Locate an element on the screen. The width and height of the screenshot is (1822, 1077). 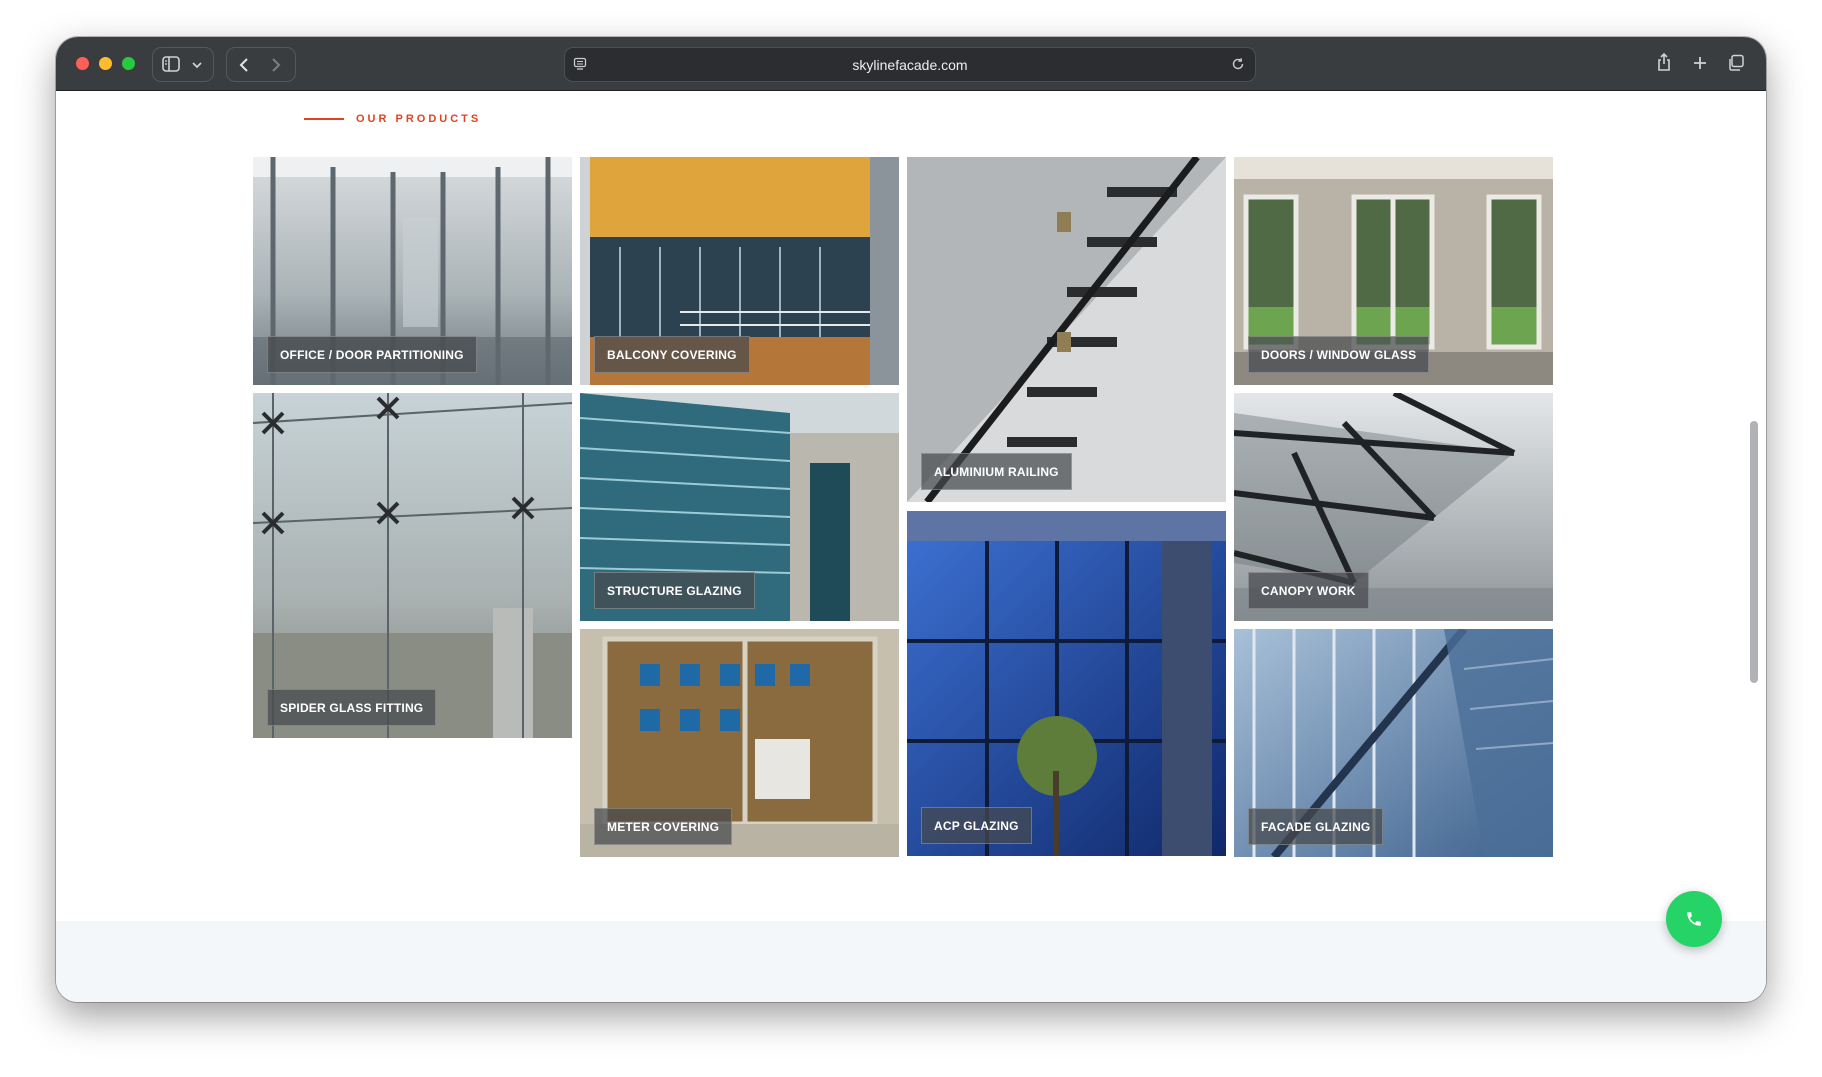
product-tile-balcony-covering: BALCONY COVERING is located at coordinates (739, 271).